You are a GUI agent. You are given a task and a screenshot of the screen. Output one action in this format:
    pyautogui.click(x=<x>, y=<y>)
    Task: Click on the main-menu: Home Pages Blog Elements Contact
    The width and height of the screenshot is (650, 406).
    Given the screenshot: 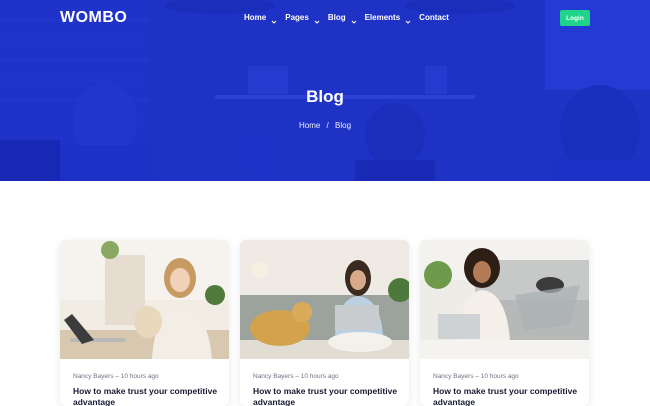 What is the action you would take?
    pyautogui.click(x=354, y=18)
    